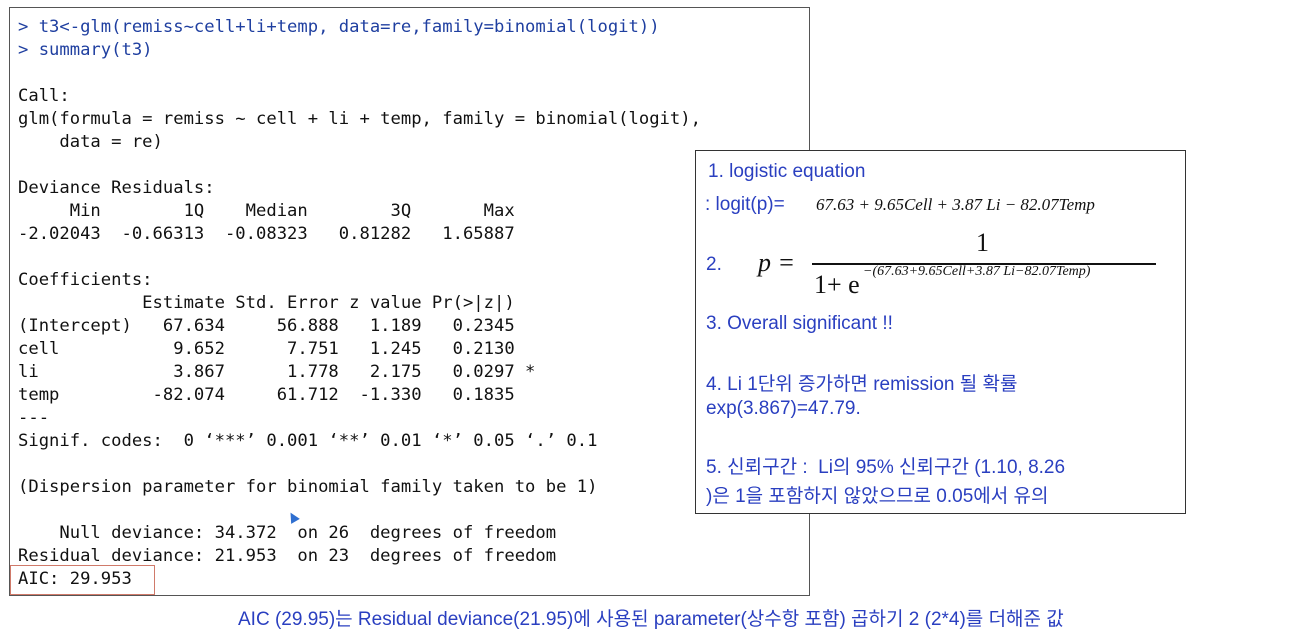 The image size is (1315, 634). I want to click on note-2-label: 2., so click(714, 264).